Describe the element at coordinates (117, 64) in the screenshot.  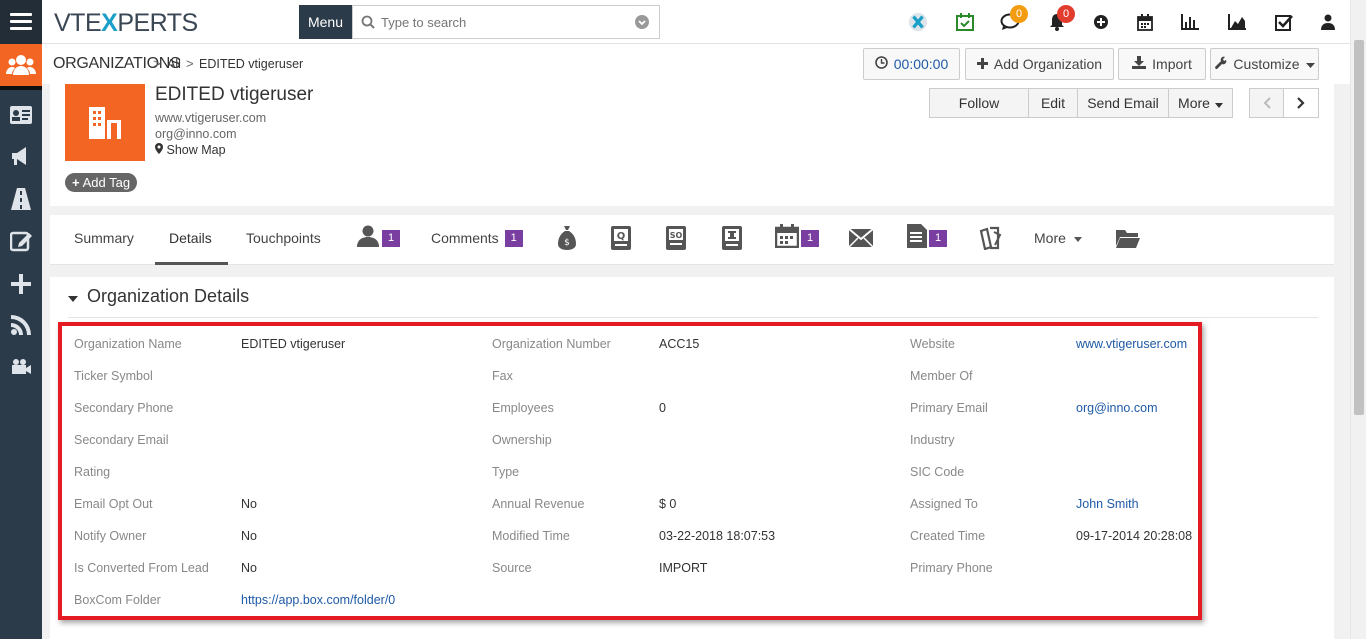
I see `module-title: ORGANIZATIONS` at that location.